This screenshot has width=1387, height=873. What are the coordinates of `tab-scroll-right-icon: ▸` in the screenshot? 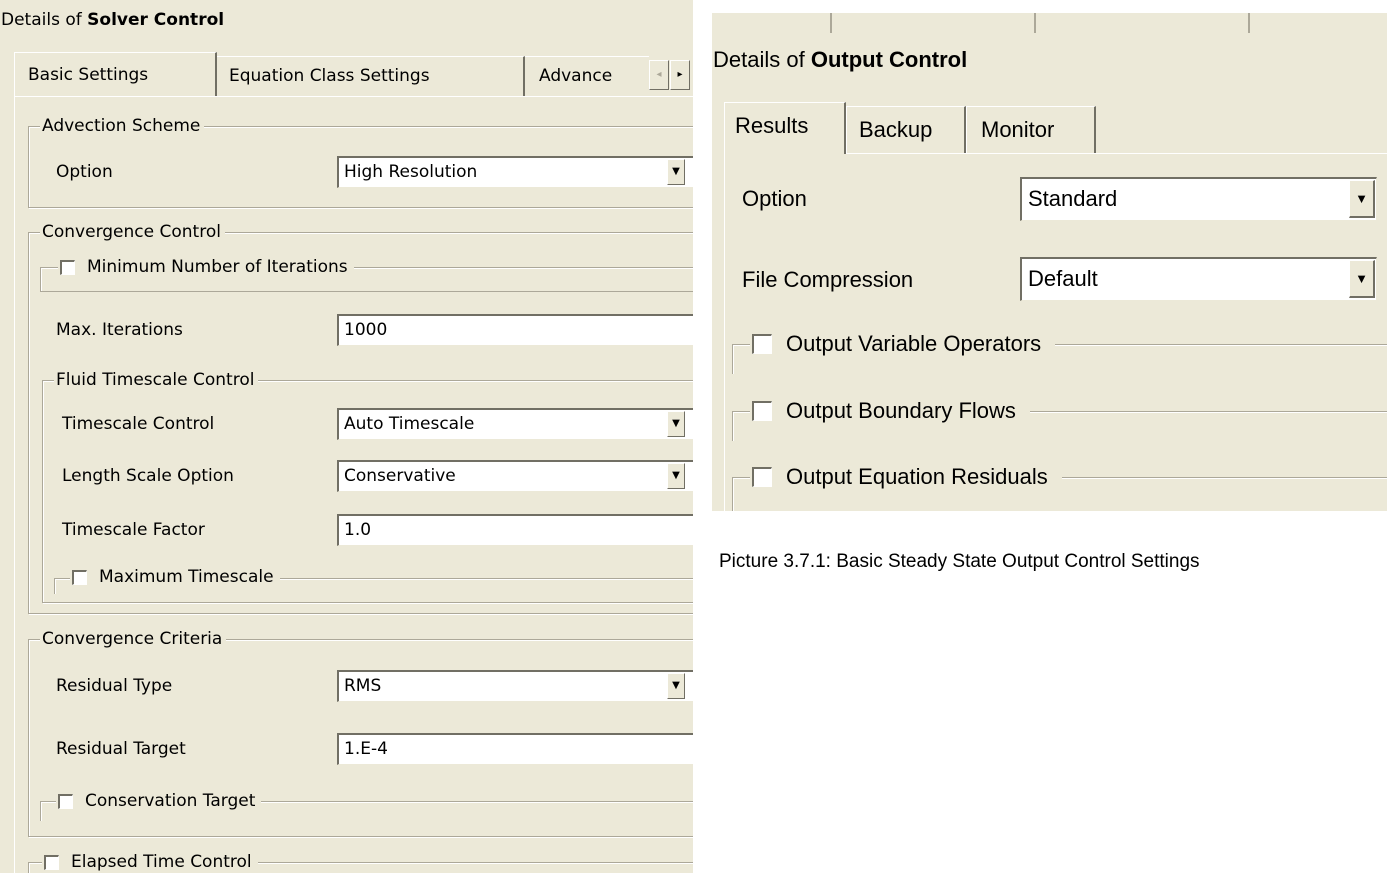 It's located at (680, 75).